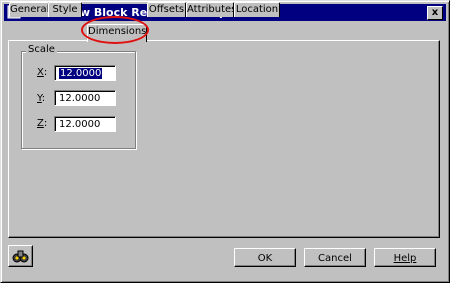  What do you see at coordinates (65, 9) in the screenshot?
I see `tab-style: Style` at bounding box center [65, 9].